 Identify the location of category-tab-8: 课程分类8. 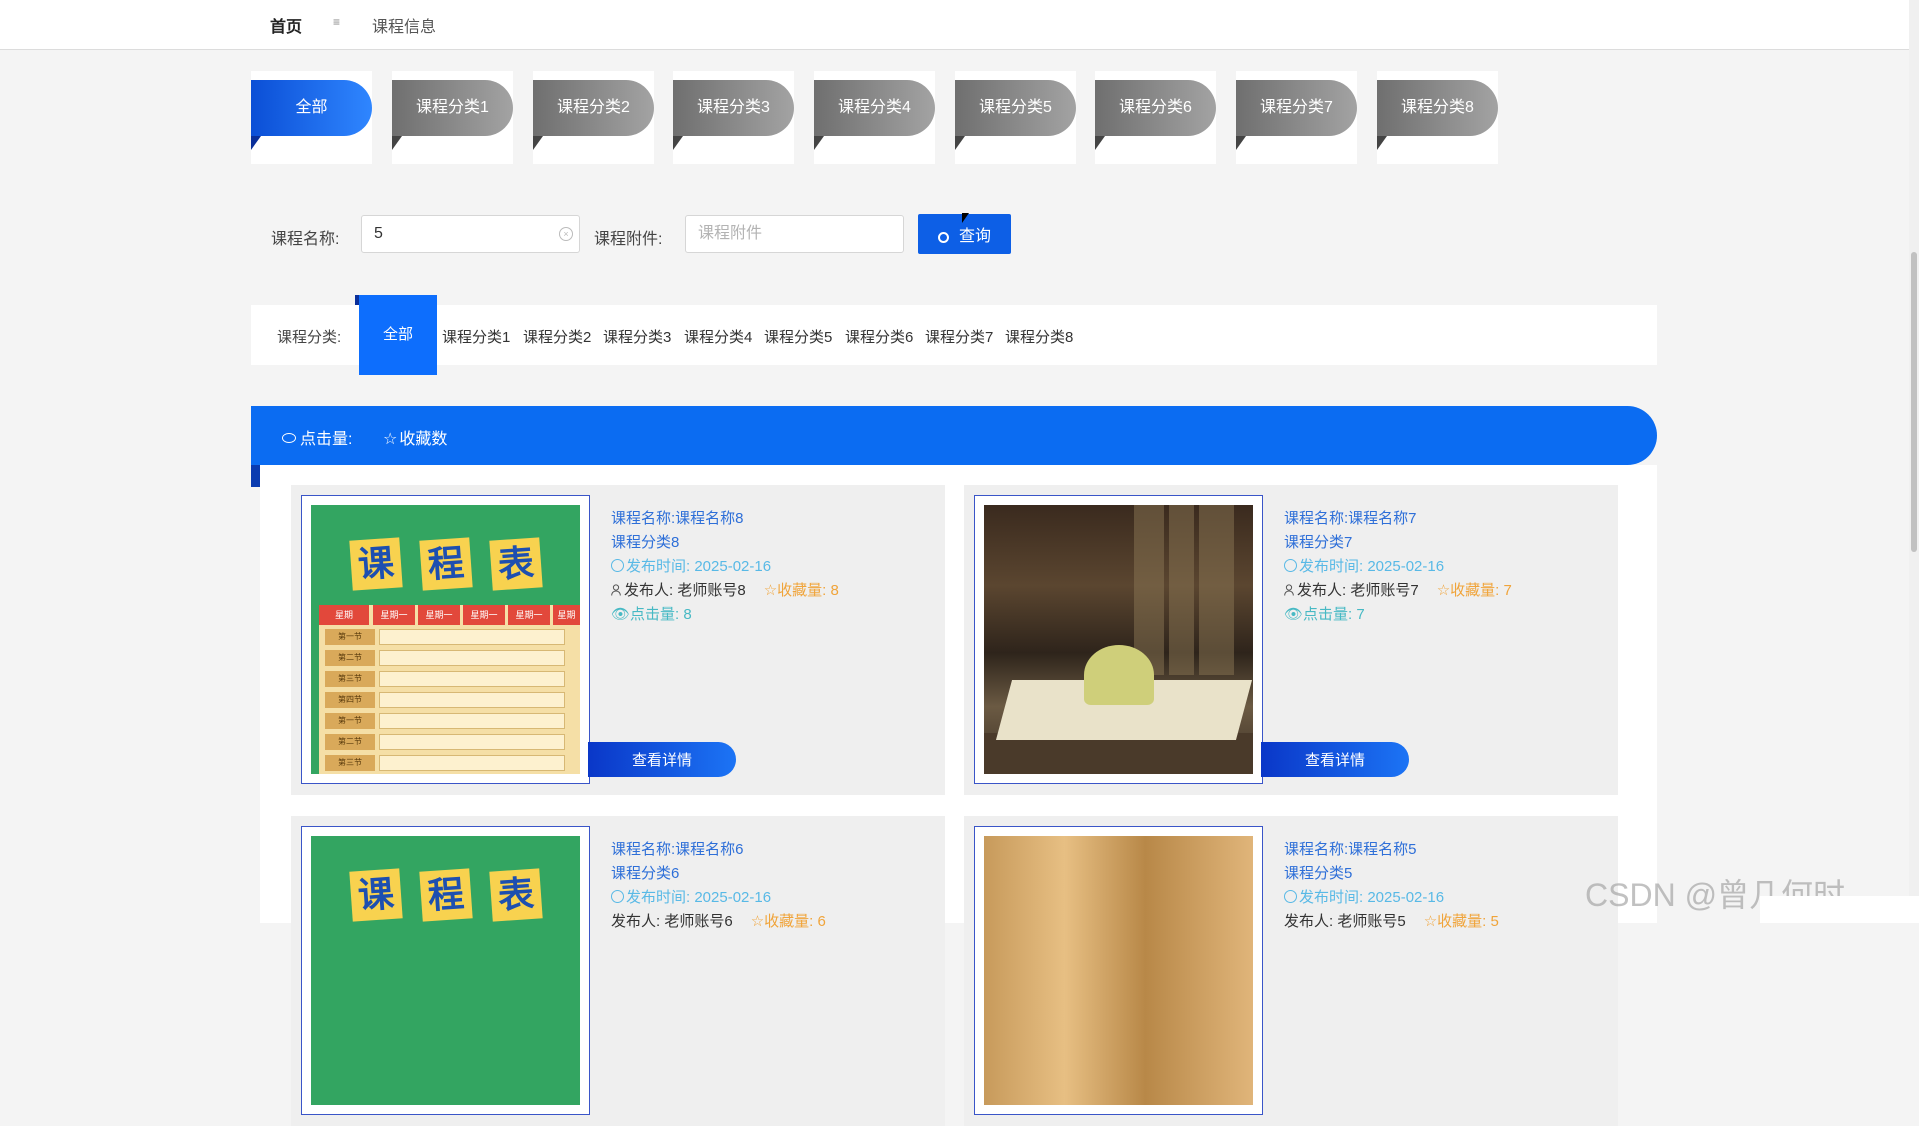
(1437, 117).